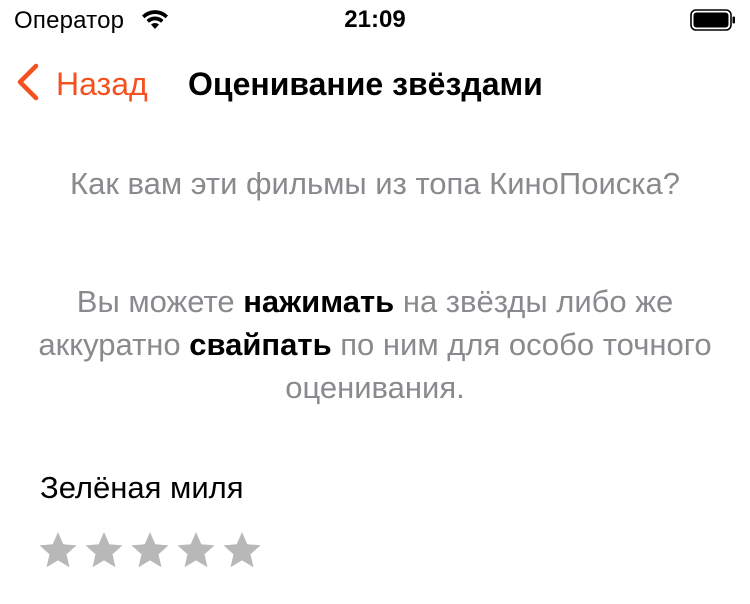 Image resolution: width=750 pixels, height=604 pixels. I want to click on movie-title: Зелёная миля, so click(142, 487).